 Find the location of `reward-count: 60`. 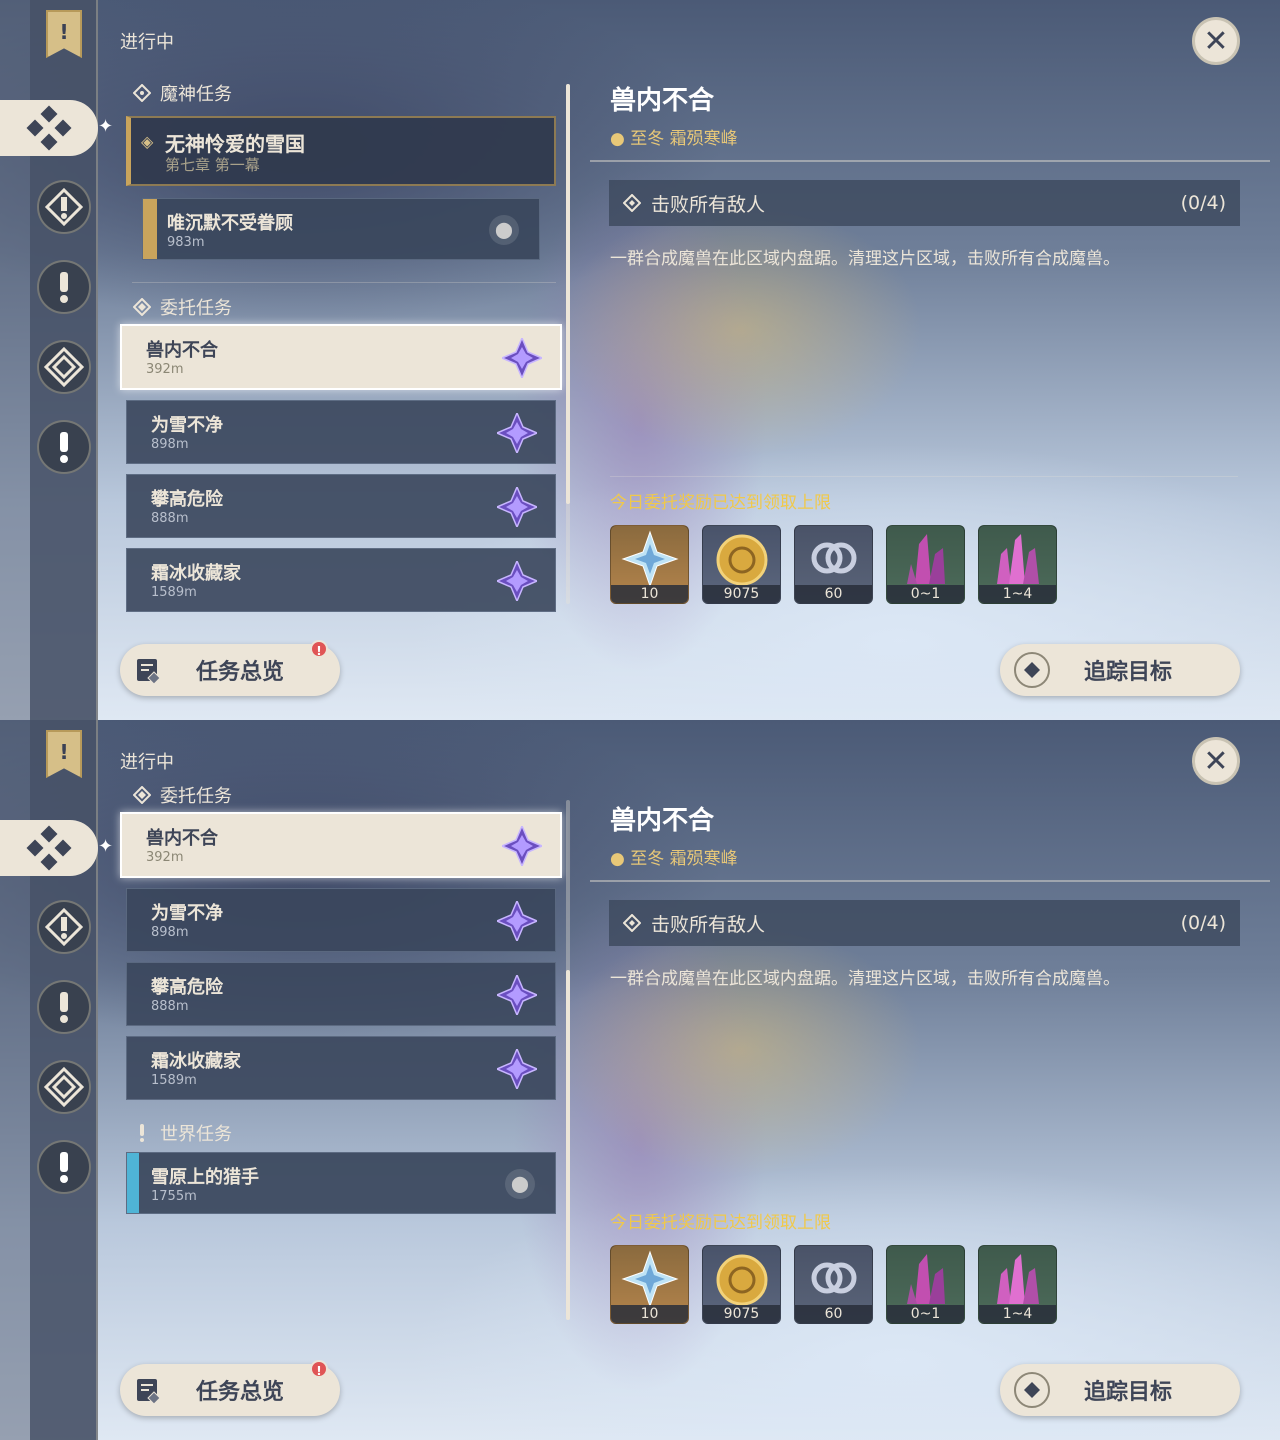

reward-count: 60 is located at coordinates (833, 594).